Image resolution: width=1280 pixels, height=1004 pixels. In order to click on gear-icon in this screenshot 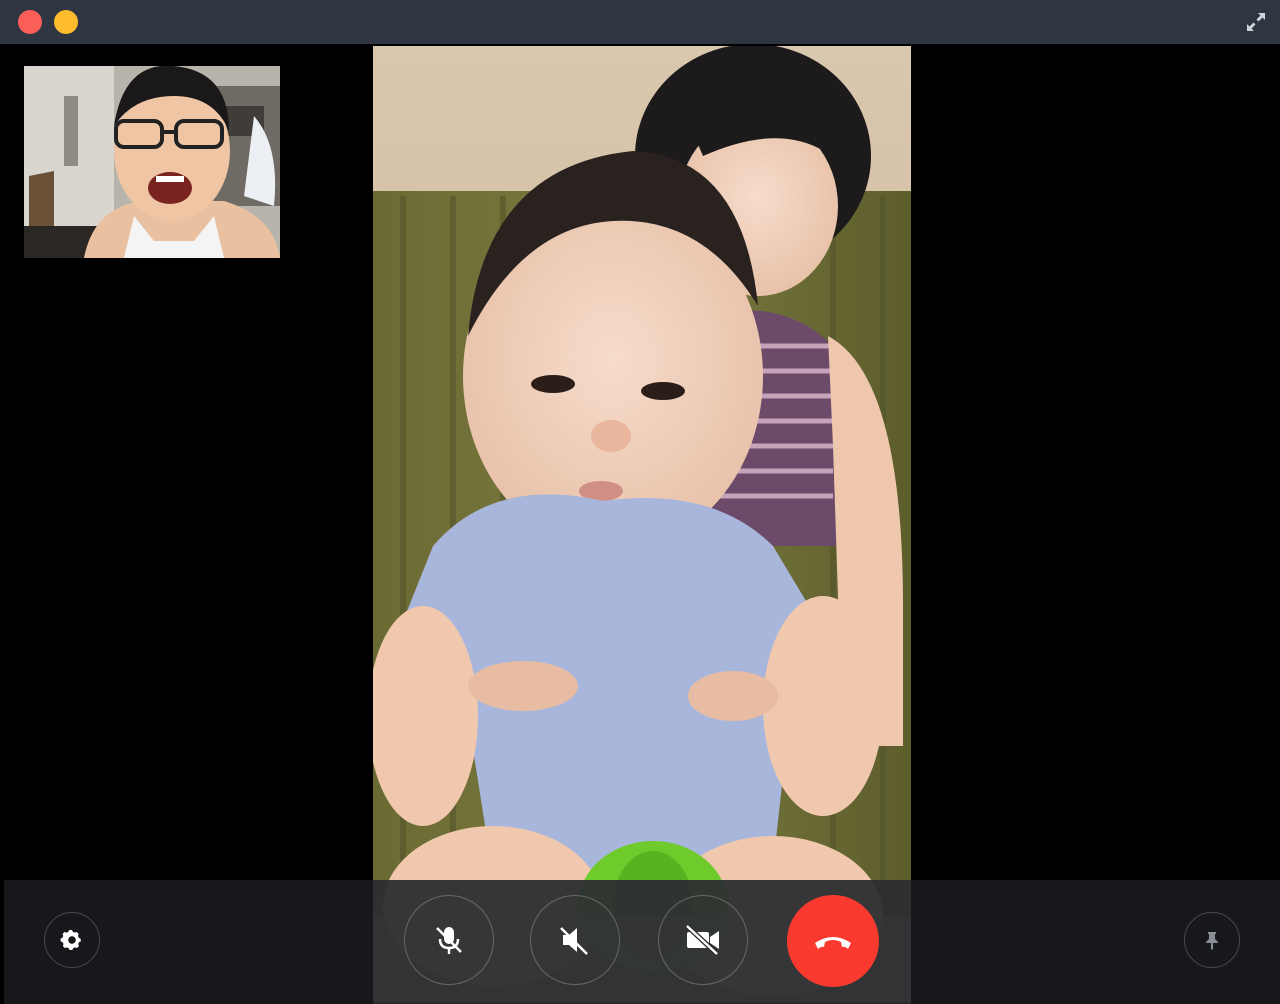, I will do `click(70, 940)`.